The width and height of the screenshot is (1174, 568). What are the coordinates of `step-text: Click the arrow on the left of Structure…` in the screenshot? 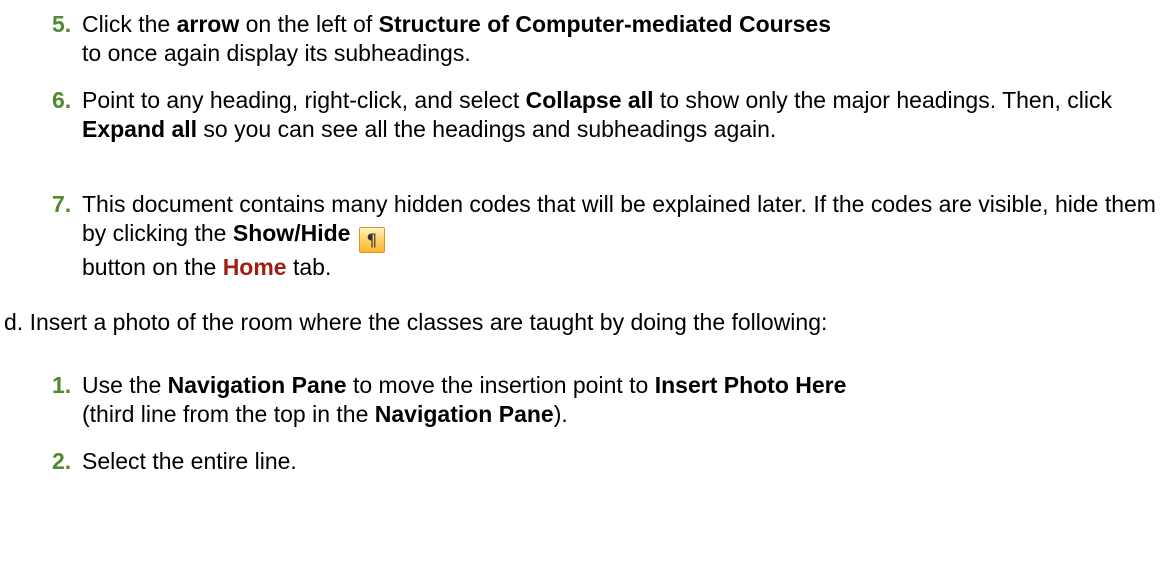 It's located at (457, 38).